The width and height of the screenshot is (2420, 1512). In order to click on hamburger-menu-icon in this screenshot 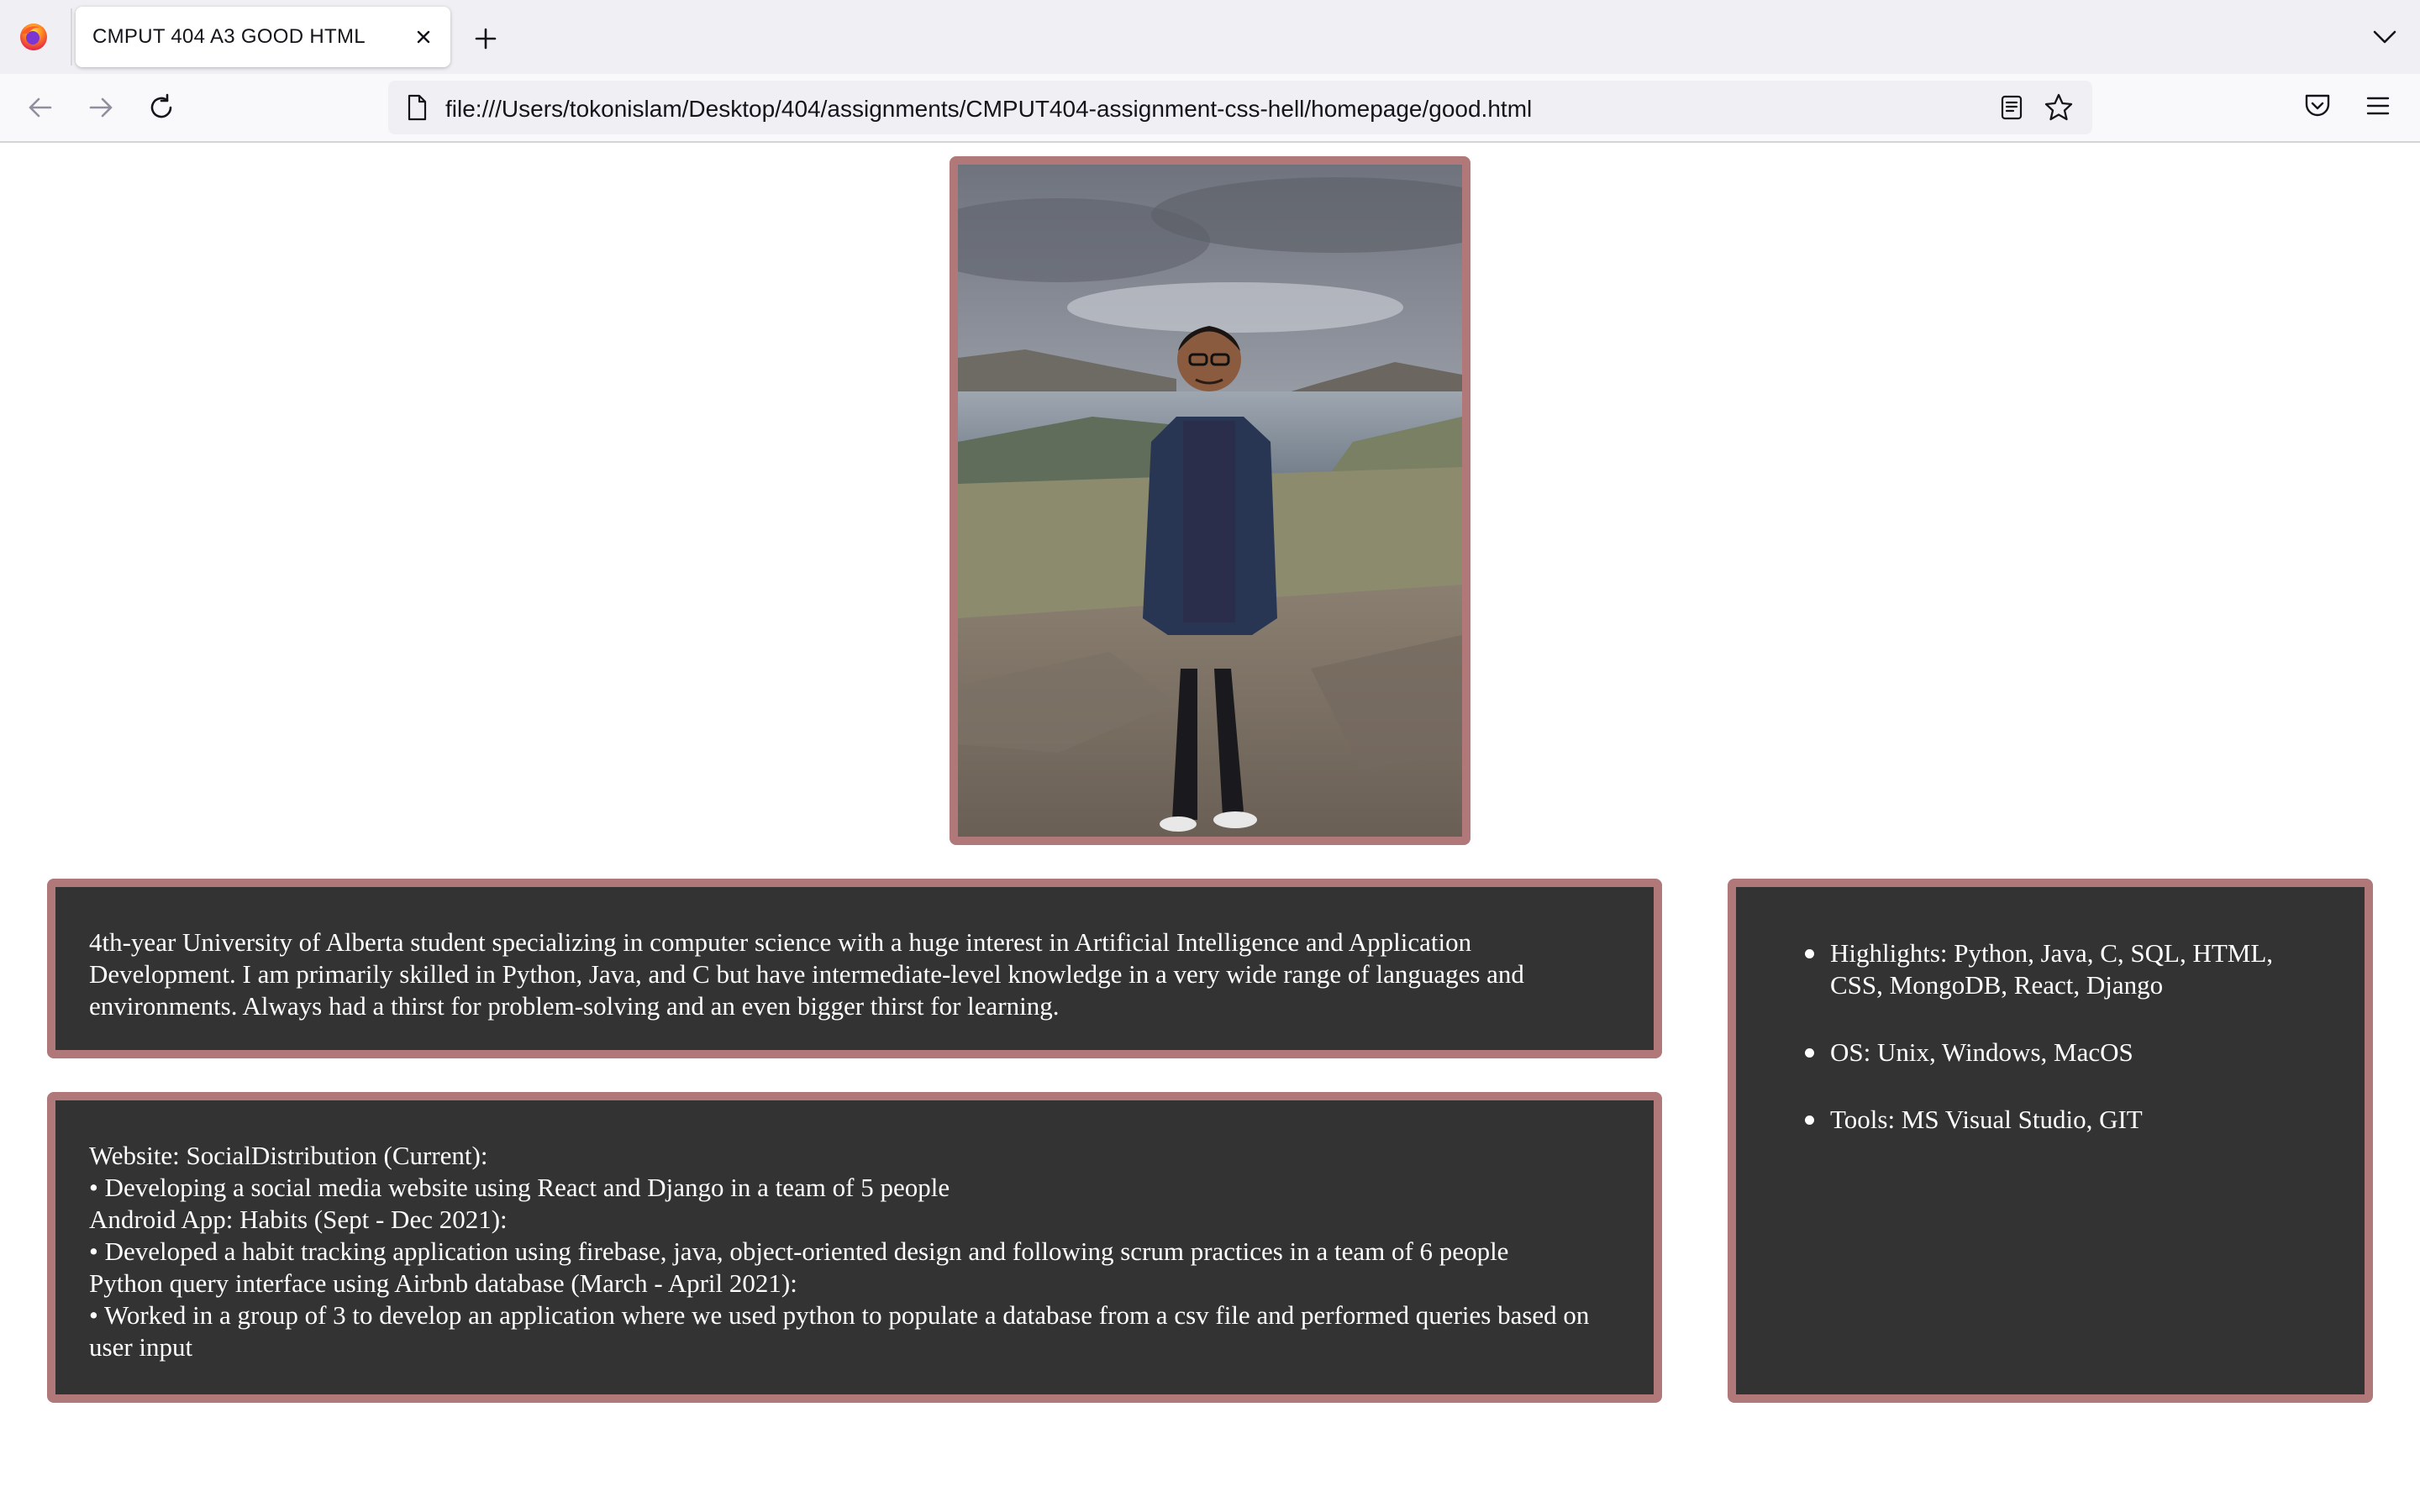, I will do `click(2378, 106)`.